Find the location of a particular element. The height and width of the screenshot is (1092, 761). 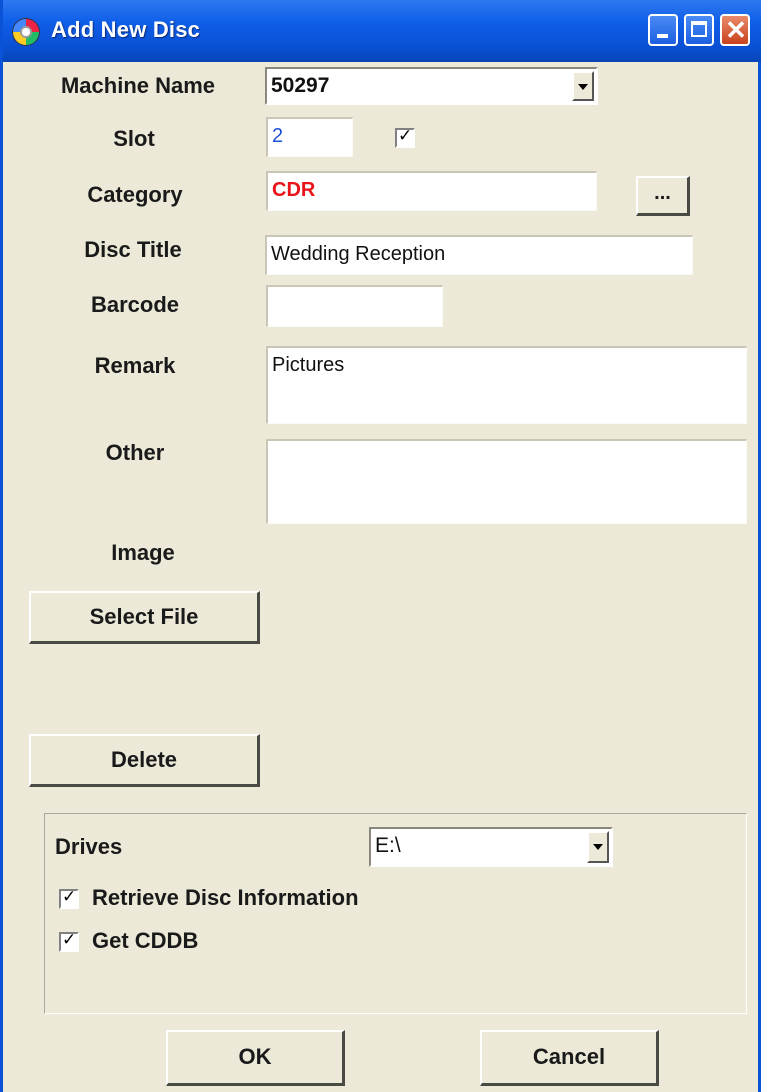

delete-button: Delete is located at coordinates (144, 760).